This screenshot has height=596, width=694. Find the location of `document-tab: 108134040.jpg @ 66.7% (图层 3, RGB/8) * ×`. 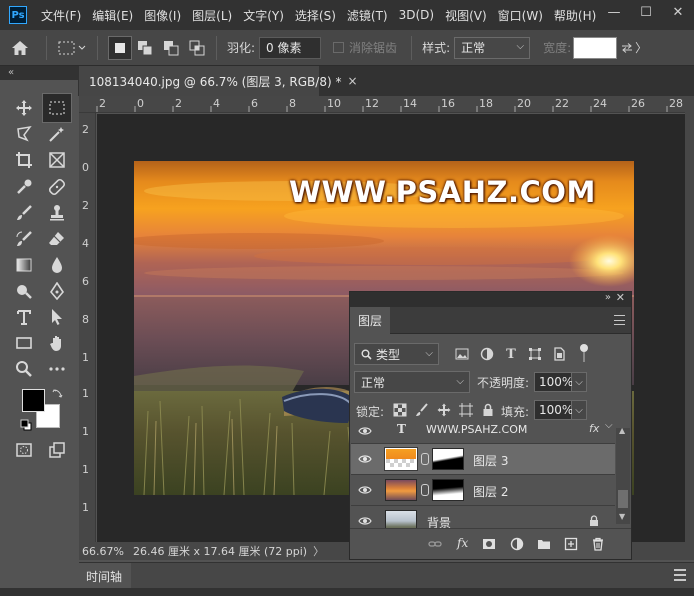

document-tab: 108134040.jpg @ 66.7% (图层 3, RGB/8) * × is located at coordinates (218, 81).